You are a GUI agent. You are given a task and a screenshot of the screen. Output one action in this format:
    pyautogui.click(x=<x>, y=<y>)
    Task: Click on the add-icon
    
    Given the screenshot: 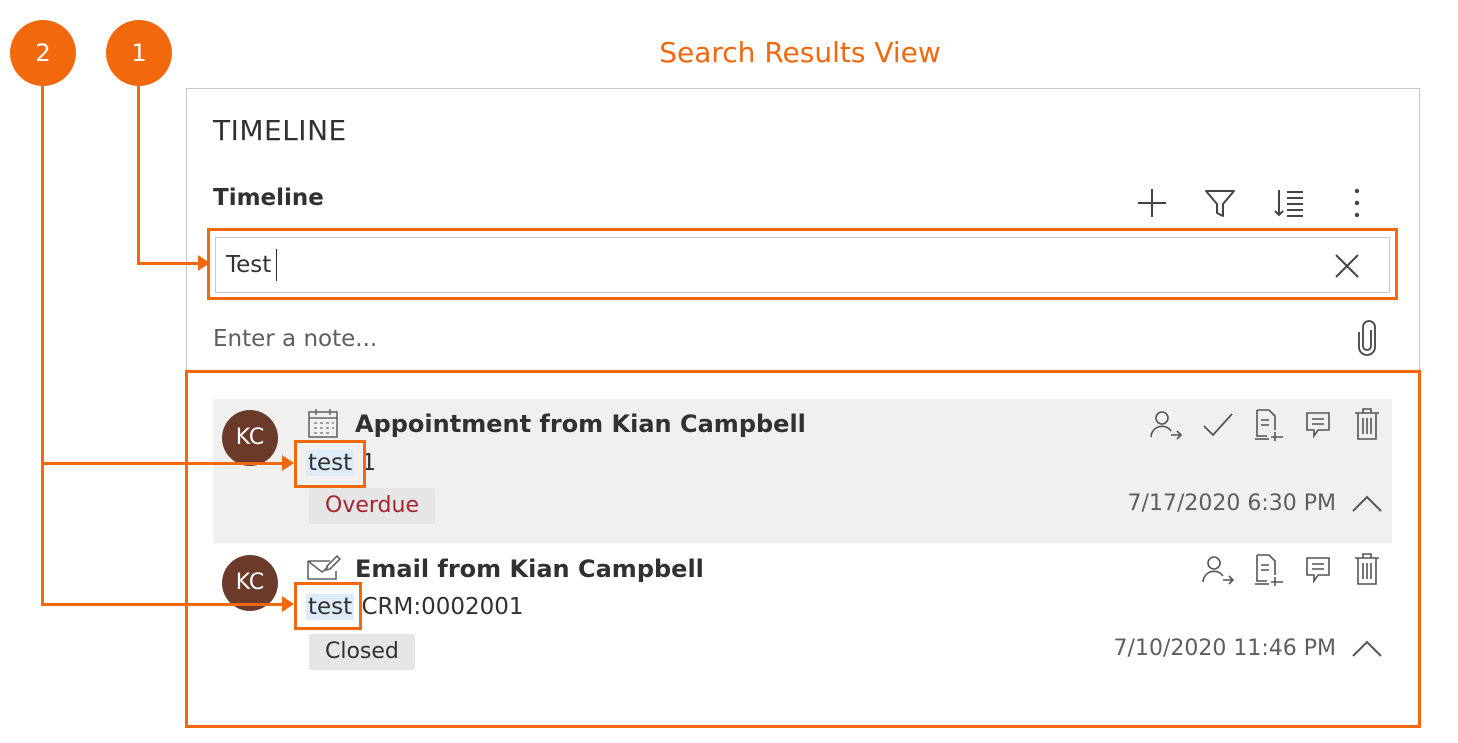 What is the action you would take?
    pyautogui.click(x=1152, y=203)
    